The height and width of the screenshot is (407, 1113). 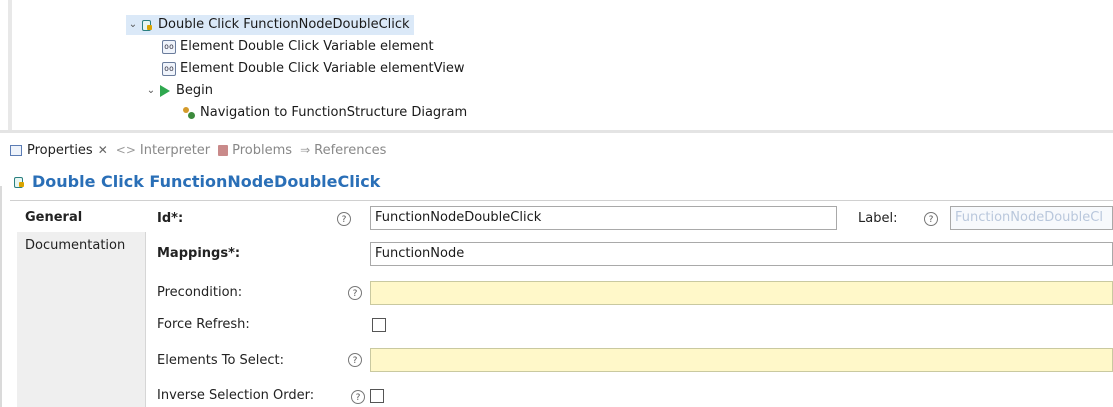 What do you see at coordinates (1, 296) in the screenshot?
I see `left-edge-border` at bounding box center [1, 296].